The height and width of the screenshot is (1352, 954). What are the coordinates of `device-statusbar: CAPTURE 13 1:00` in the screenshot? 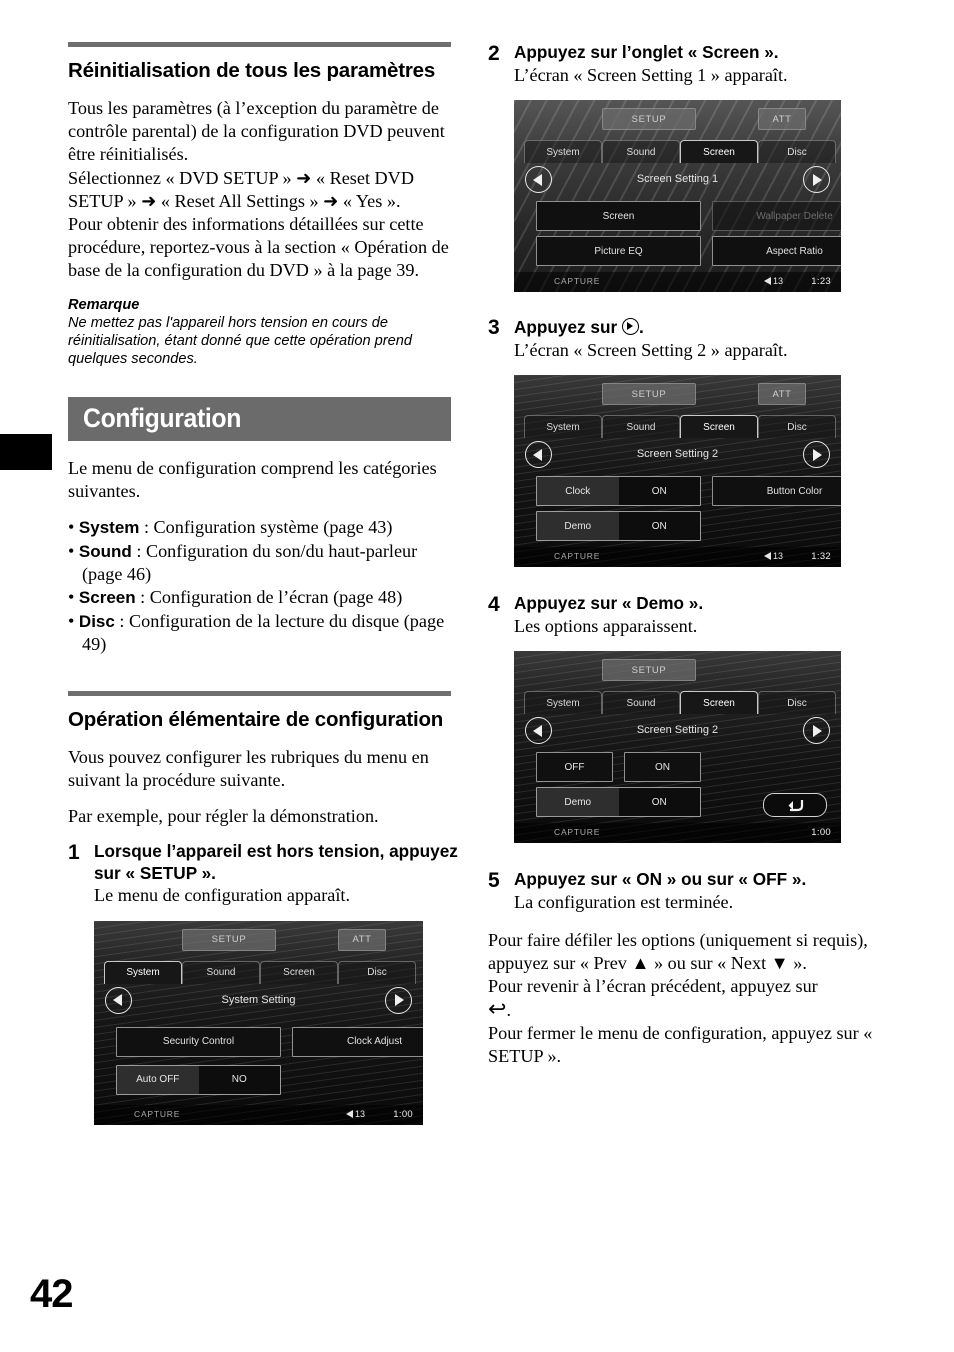 It's located at (258, 1114).